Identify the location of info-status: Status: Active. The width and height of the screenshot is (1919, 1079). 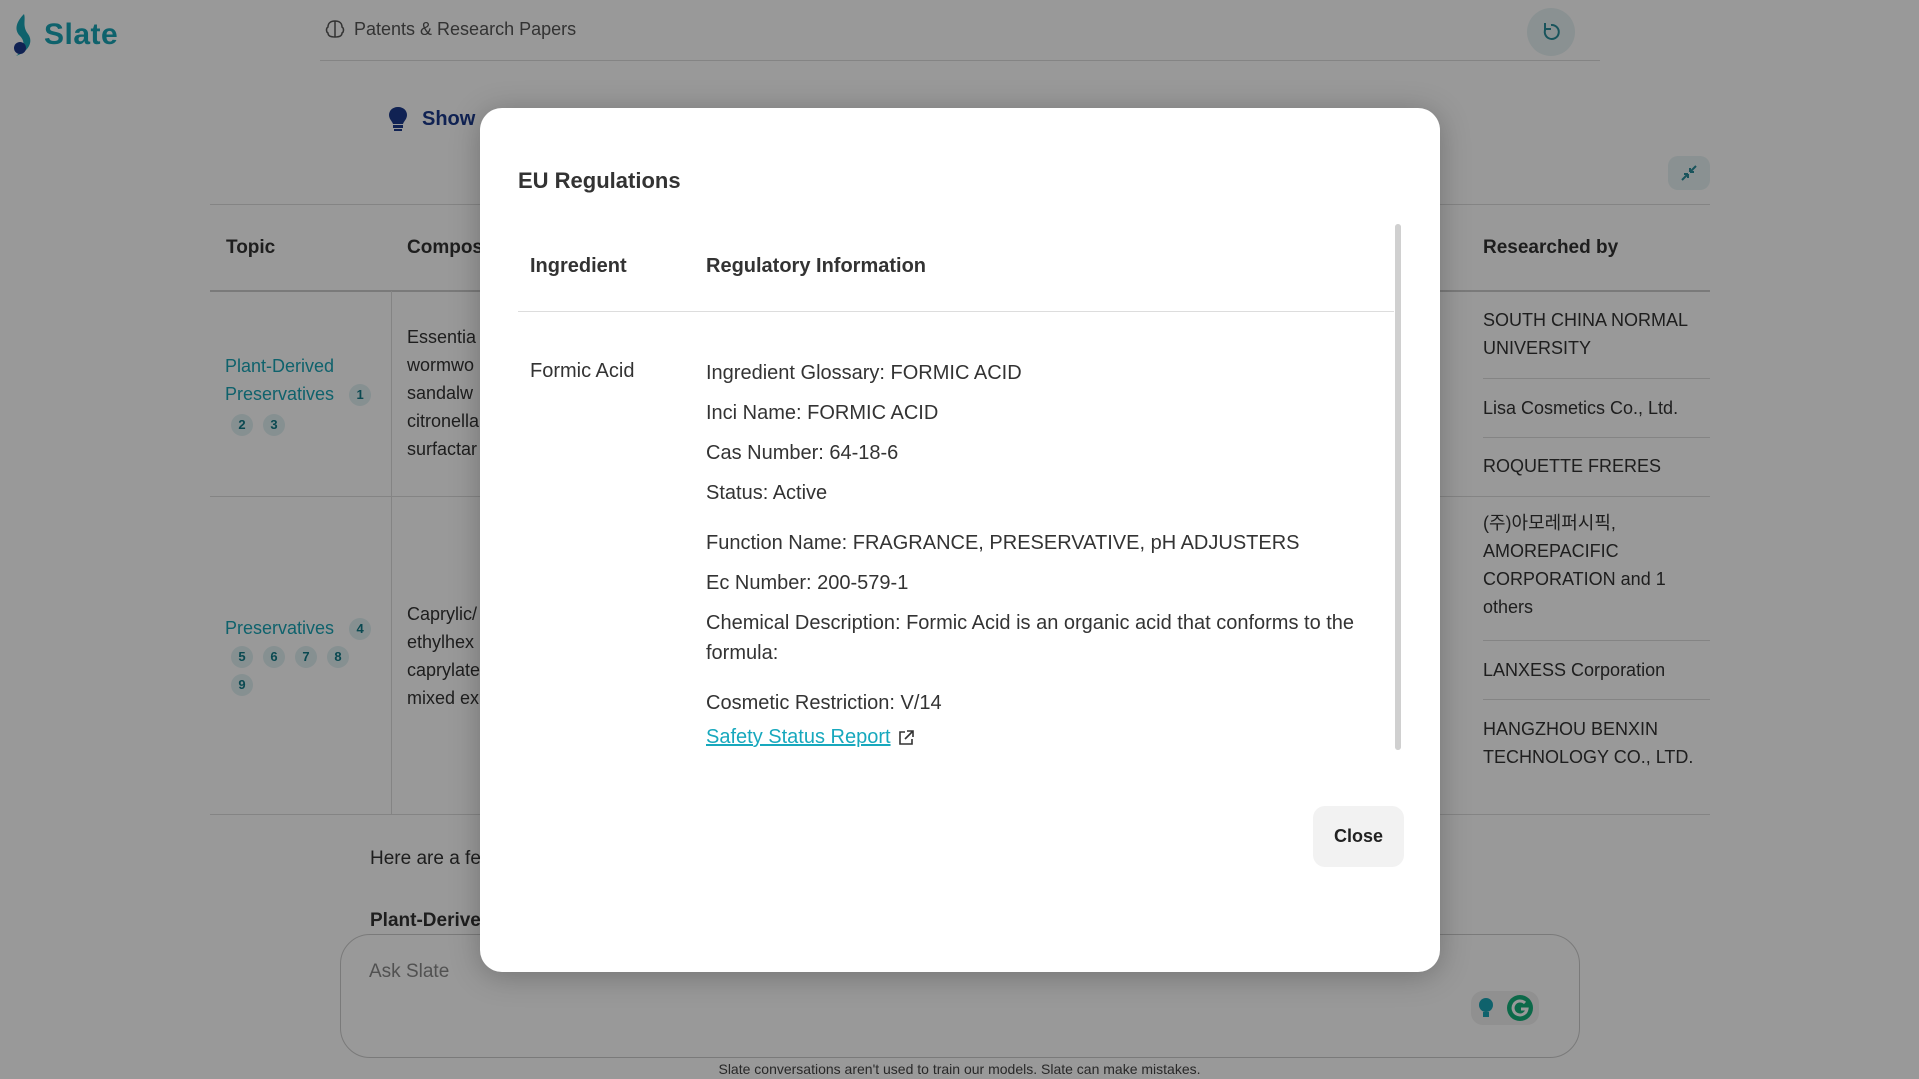
(767, 493).